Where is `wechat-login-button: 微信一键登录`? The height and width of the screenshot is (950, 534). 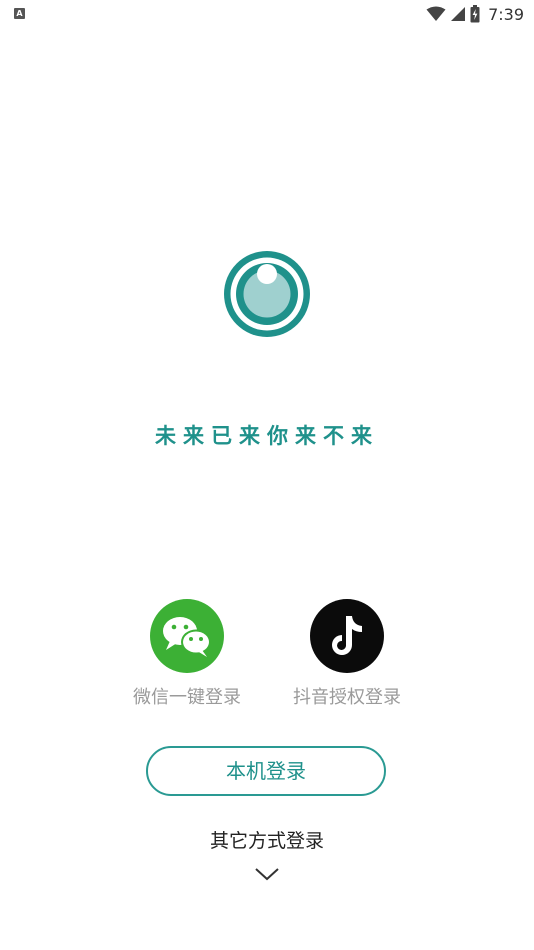
wechat-login-button: 微信一键登录 is located at coordinates (187, 654).